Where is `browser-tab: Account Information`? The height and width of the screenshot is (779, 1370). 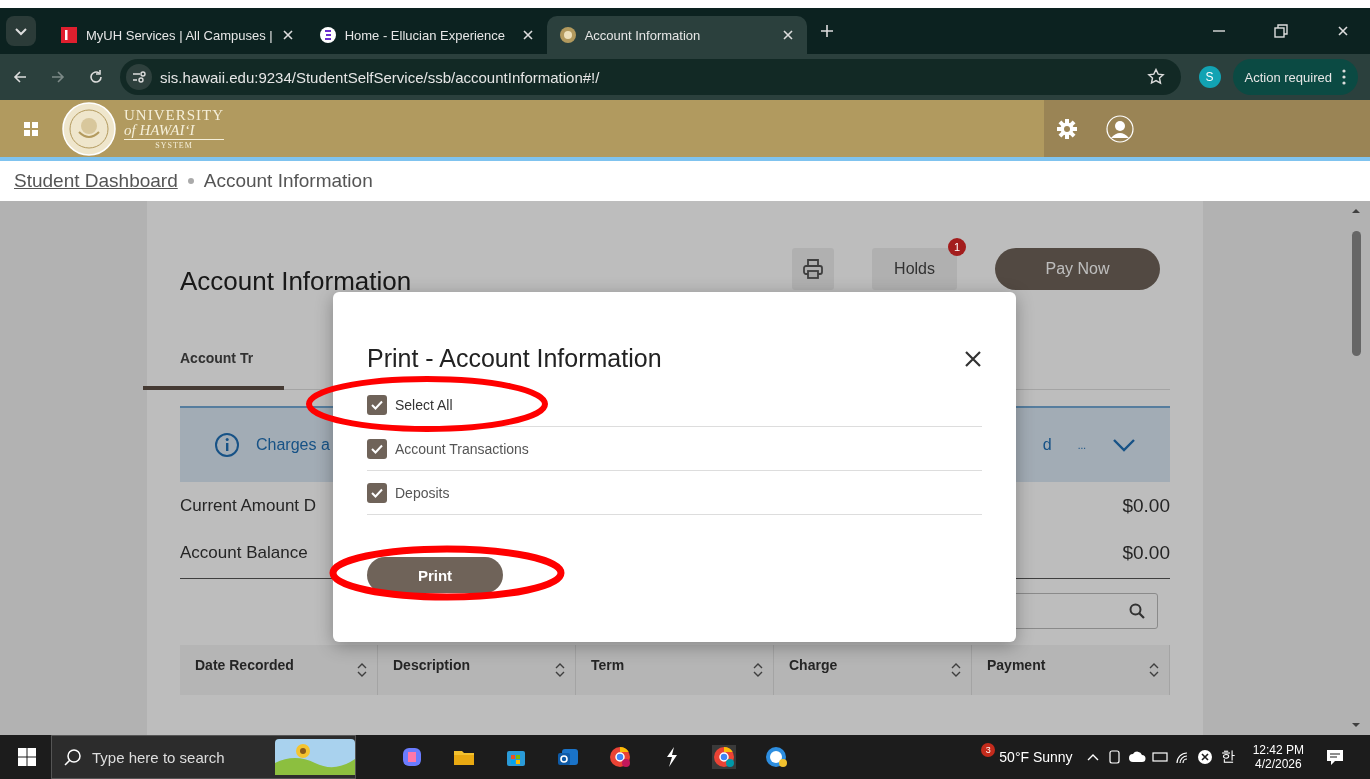 browser-tab: Account Information is located at coordinates (676, 35).